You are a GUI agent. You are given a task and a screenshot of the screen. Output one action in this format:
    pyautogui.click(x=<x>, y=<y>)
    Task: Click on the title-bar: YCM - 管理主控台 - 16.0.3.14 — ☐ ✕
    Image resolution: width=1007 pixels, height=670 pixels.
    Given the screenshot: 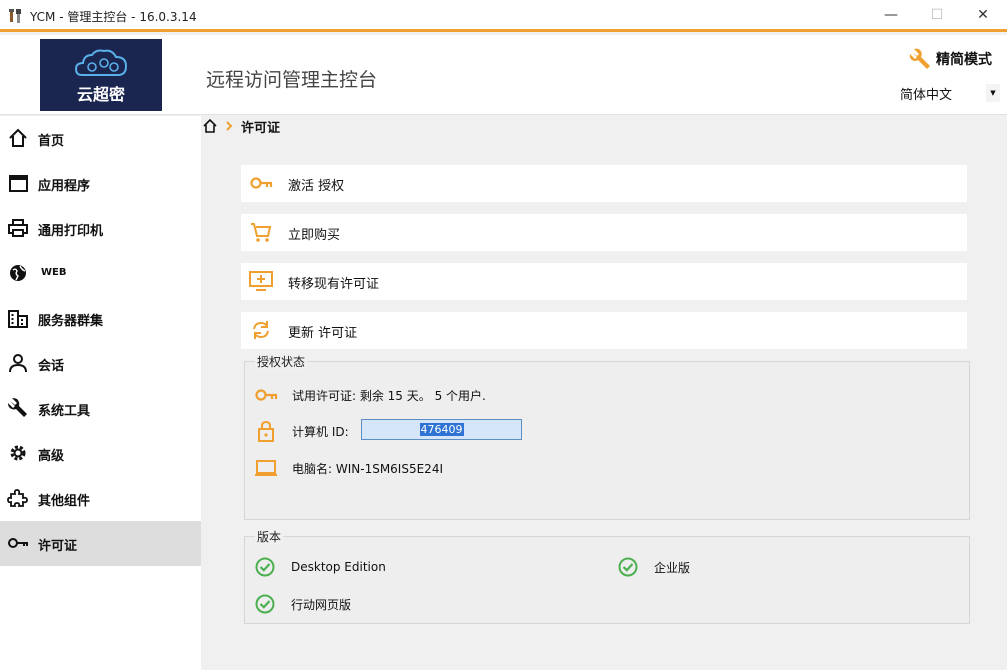 What is the action you would take?
    pyautogui.click(x=503, y=16)
    